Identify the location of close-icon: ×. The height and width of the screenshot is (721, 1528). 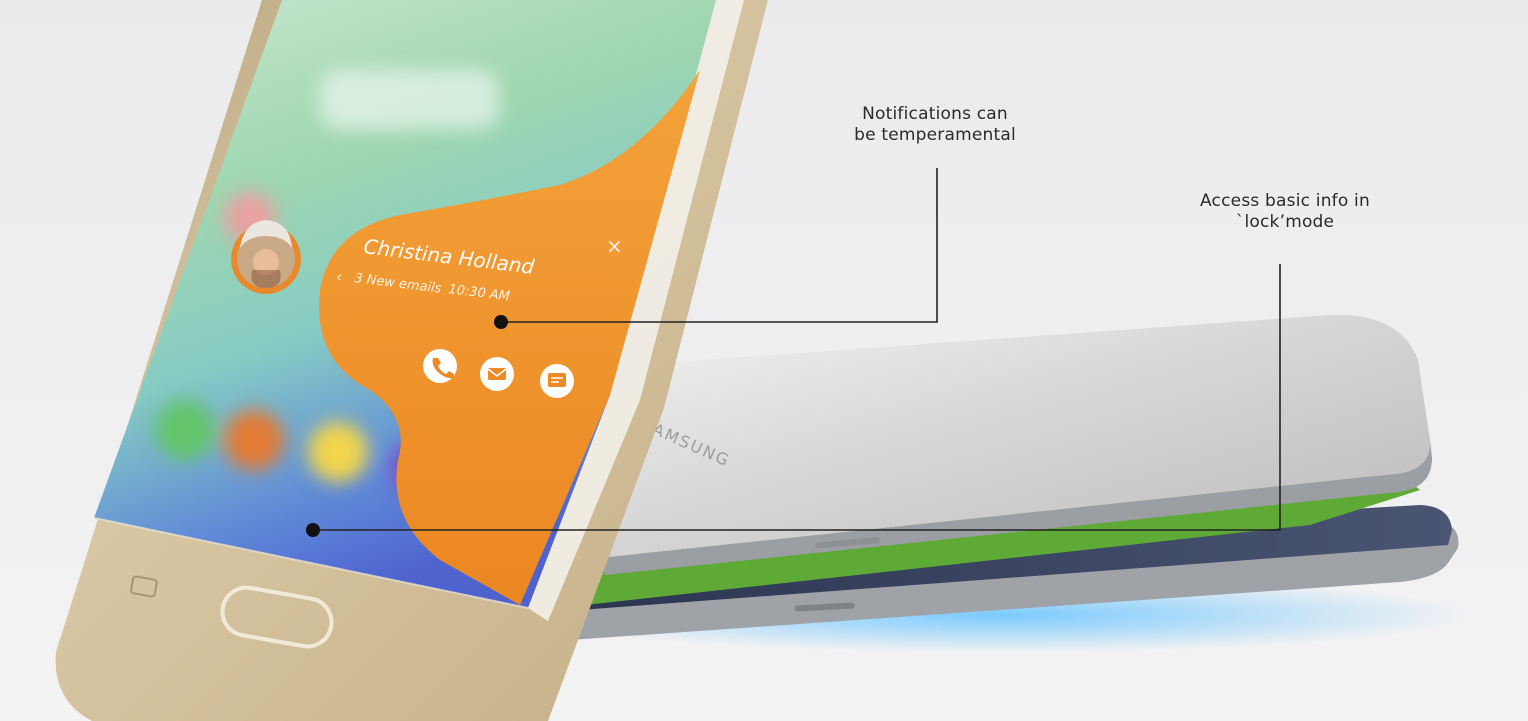
(614, 246).